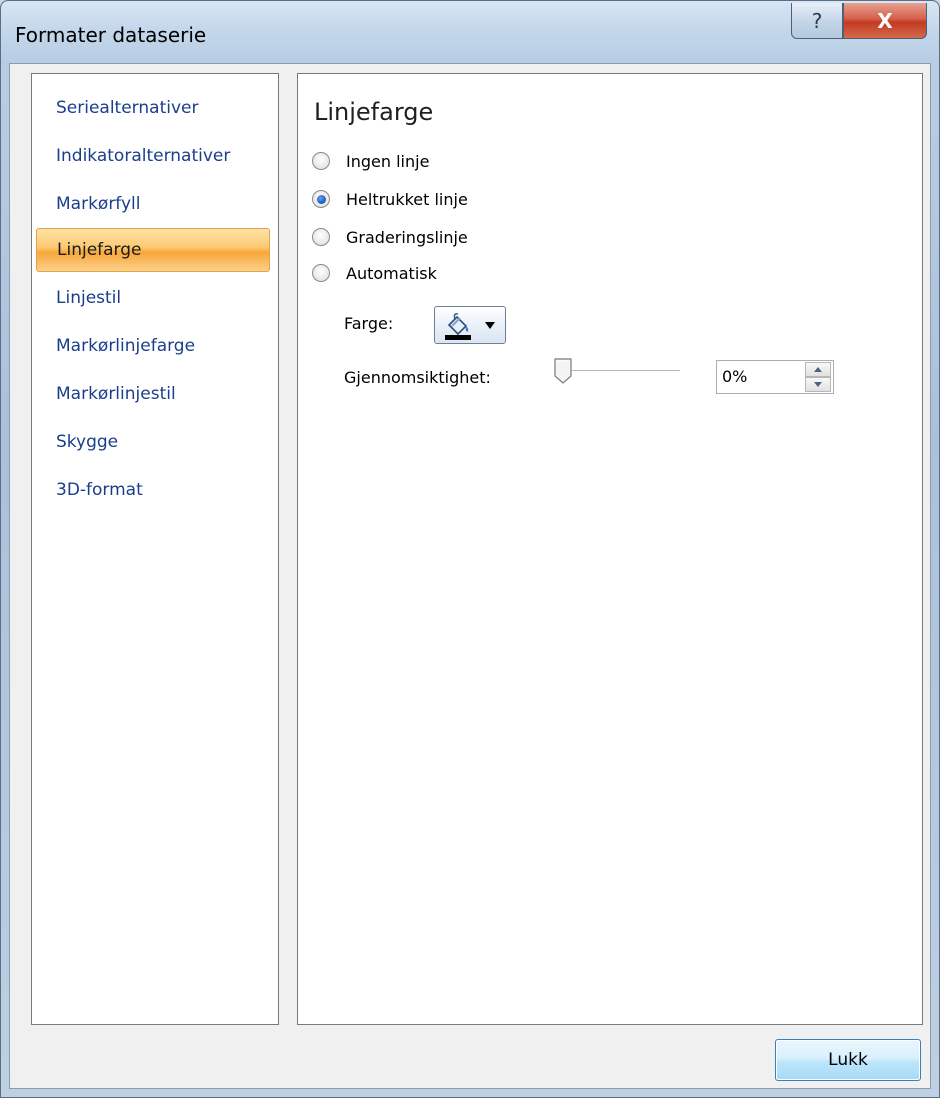 Image resolution: width=940 pixels, height=1098 pixels. Describe the element at coordinates (391, 273) in the screenshot. I see `radio-label: Automatisk` at that location.